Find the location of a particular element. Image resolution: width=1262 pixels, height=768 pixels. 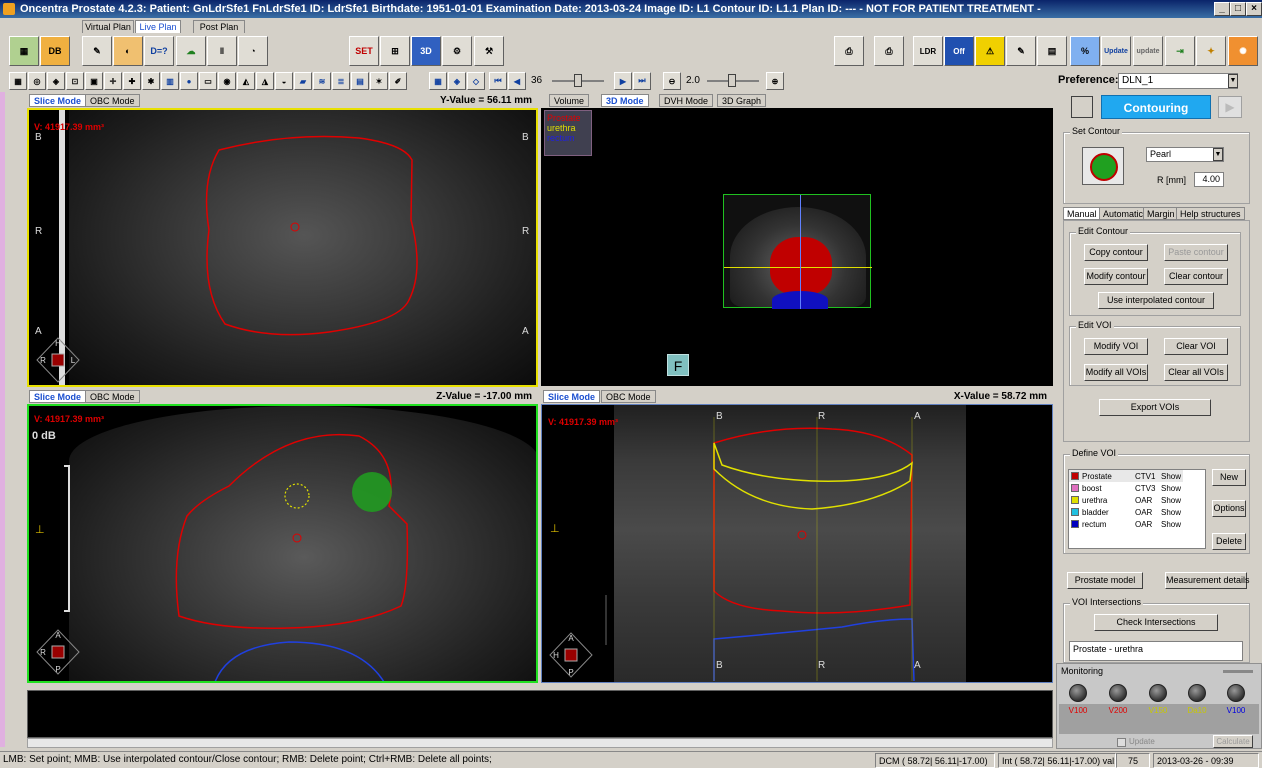

zoom-slider-thumb is located at coordinates (732, 80).